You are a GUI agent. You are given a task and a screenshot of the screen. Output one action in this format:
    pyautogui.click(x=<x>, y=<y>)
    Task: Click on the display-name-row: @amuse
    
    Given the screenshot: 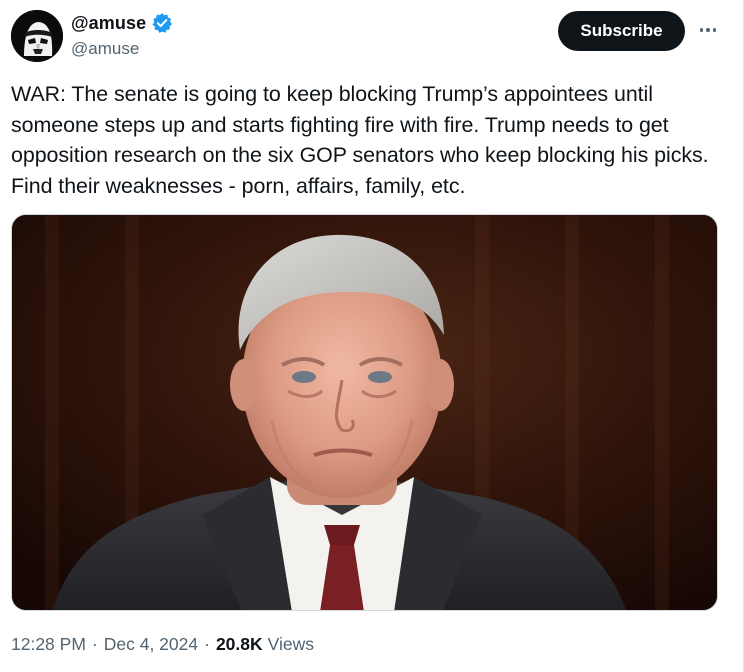 What is the action you would take?
    pyautogui.click(x=122, y=23)
    